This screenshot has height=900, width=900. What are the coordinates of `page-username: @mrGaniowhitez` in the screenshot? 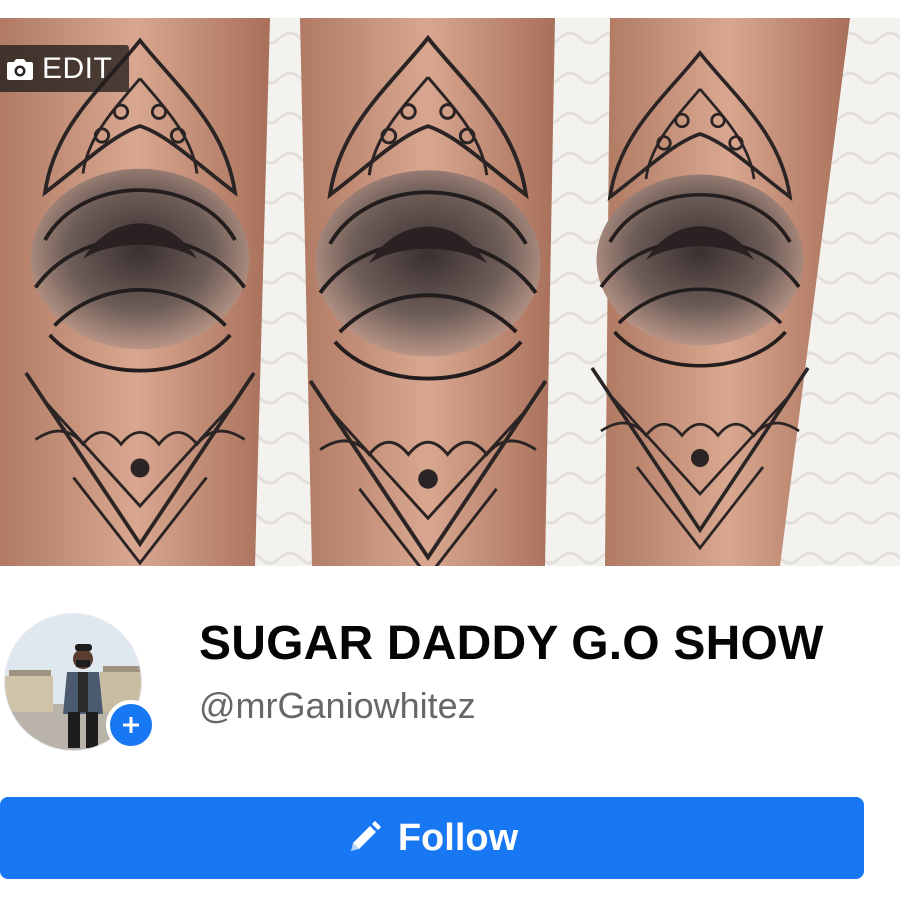 It's located at (337, 705).